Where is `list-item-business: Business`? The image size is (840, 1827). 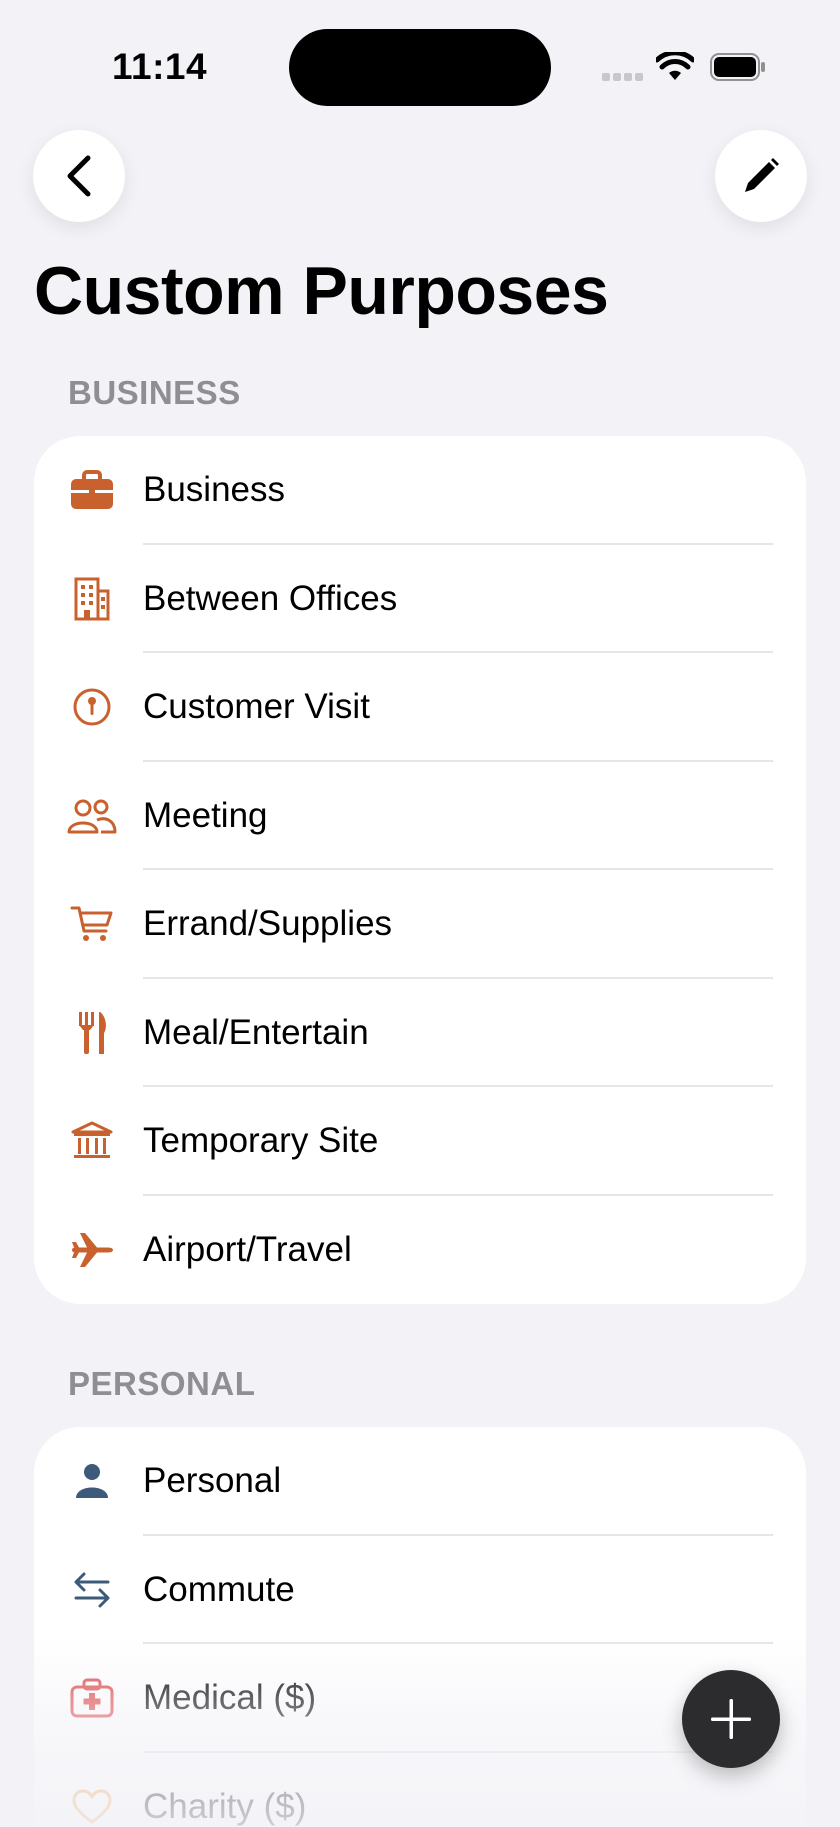 list-item-business: Business is located at coordinates (420, 490).